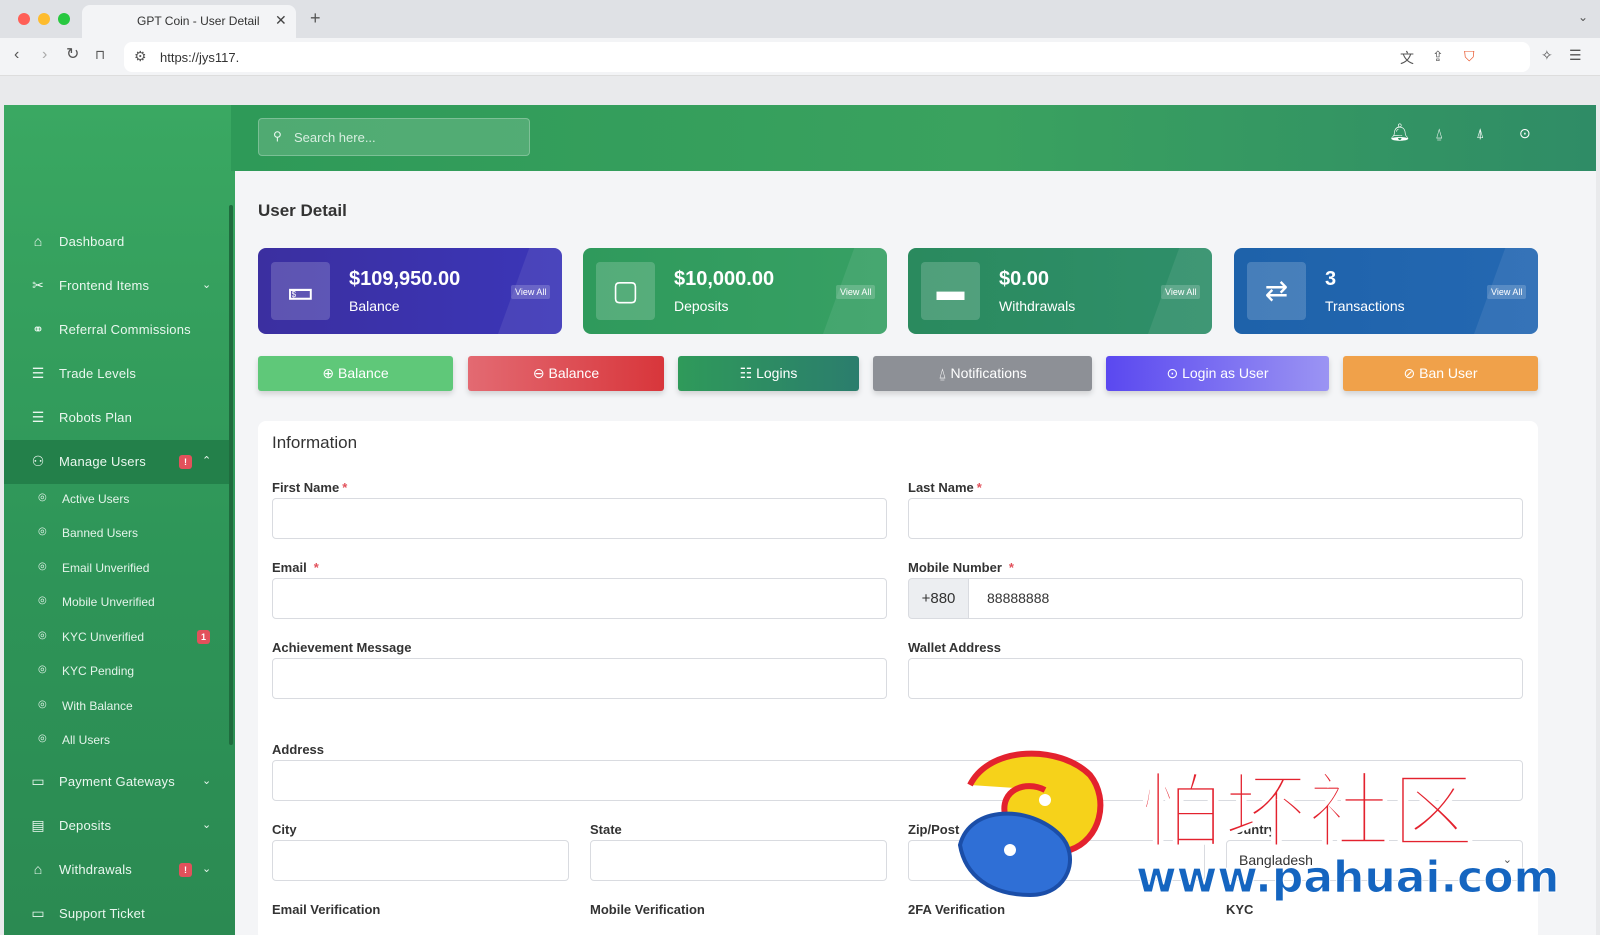 This screenshot has width=1600, height=935. What do you see at coordinates (566, 373) in the screenshot?
I see `subtract-balance-button: ⊖ Balance` at bounding box center [566, 373].